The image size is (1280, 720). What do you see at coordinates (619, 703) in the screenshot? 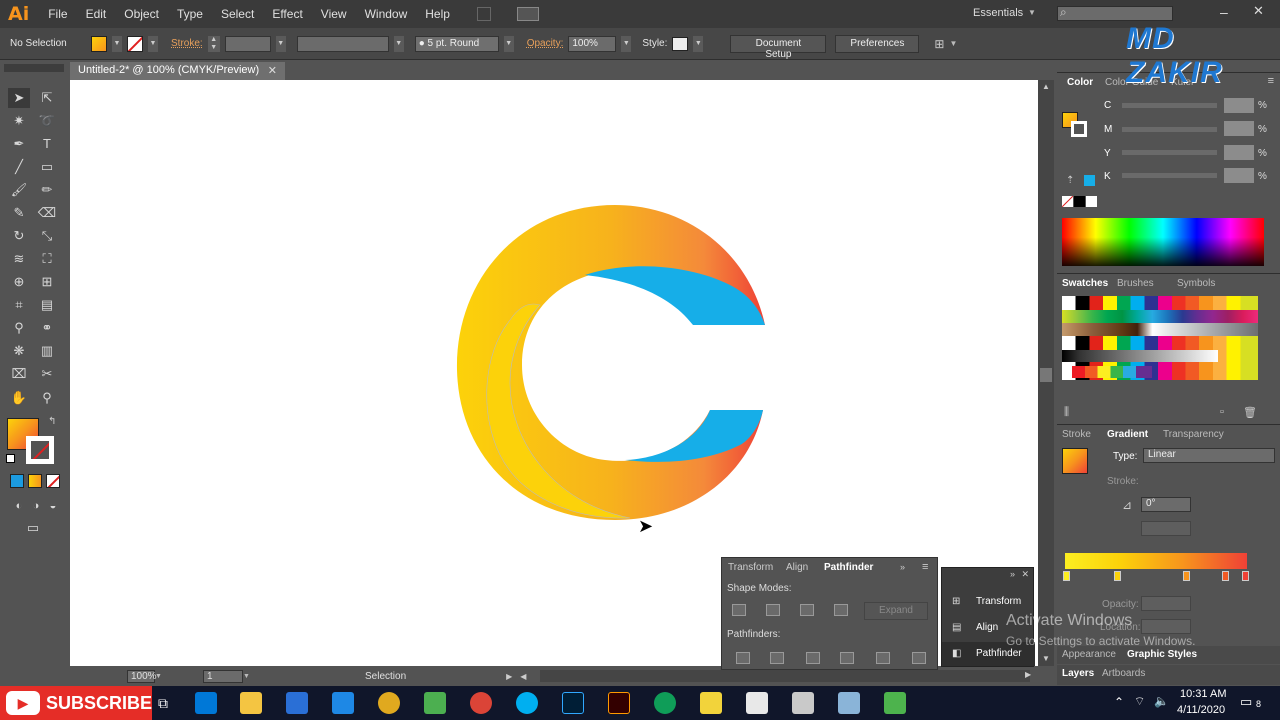
I see `illustrator-icon` at bounding box center [619, 703].